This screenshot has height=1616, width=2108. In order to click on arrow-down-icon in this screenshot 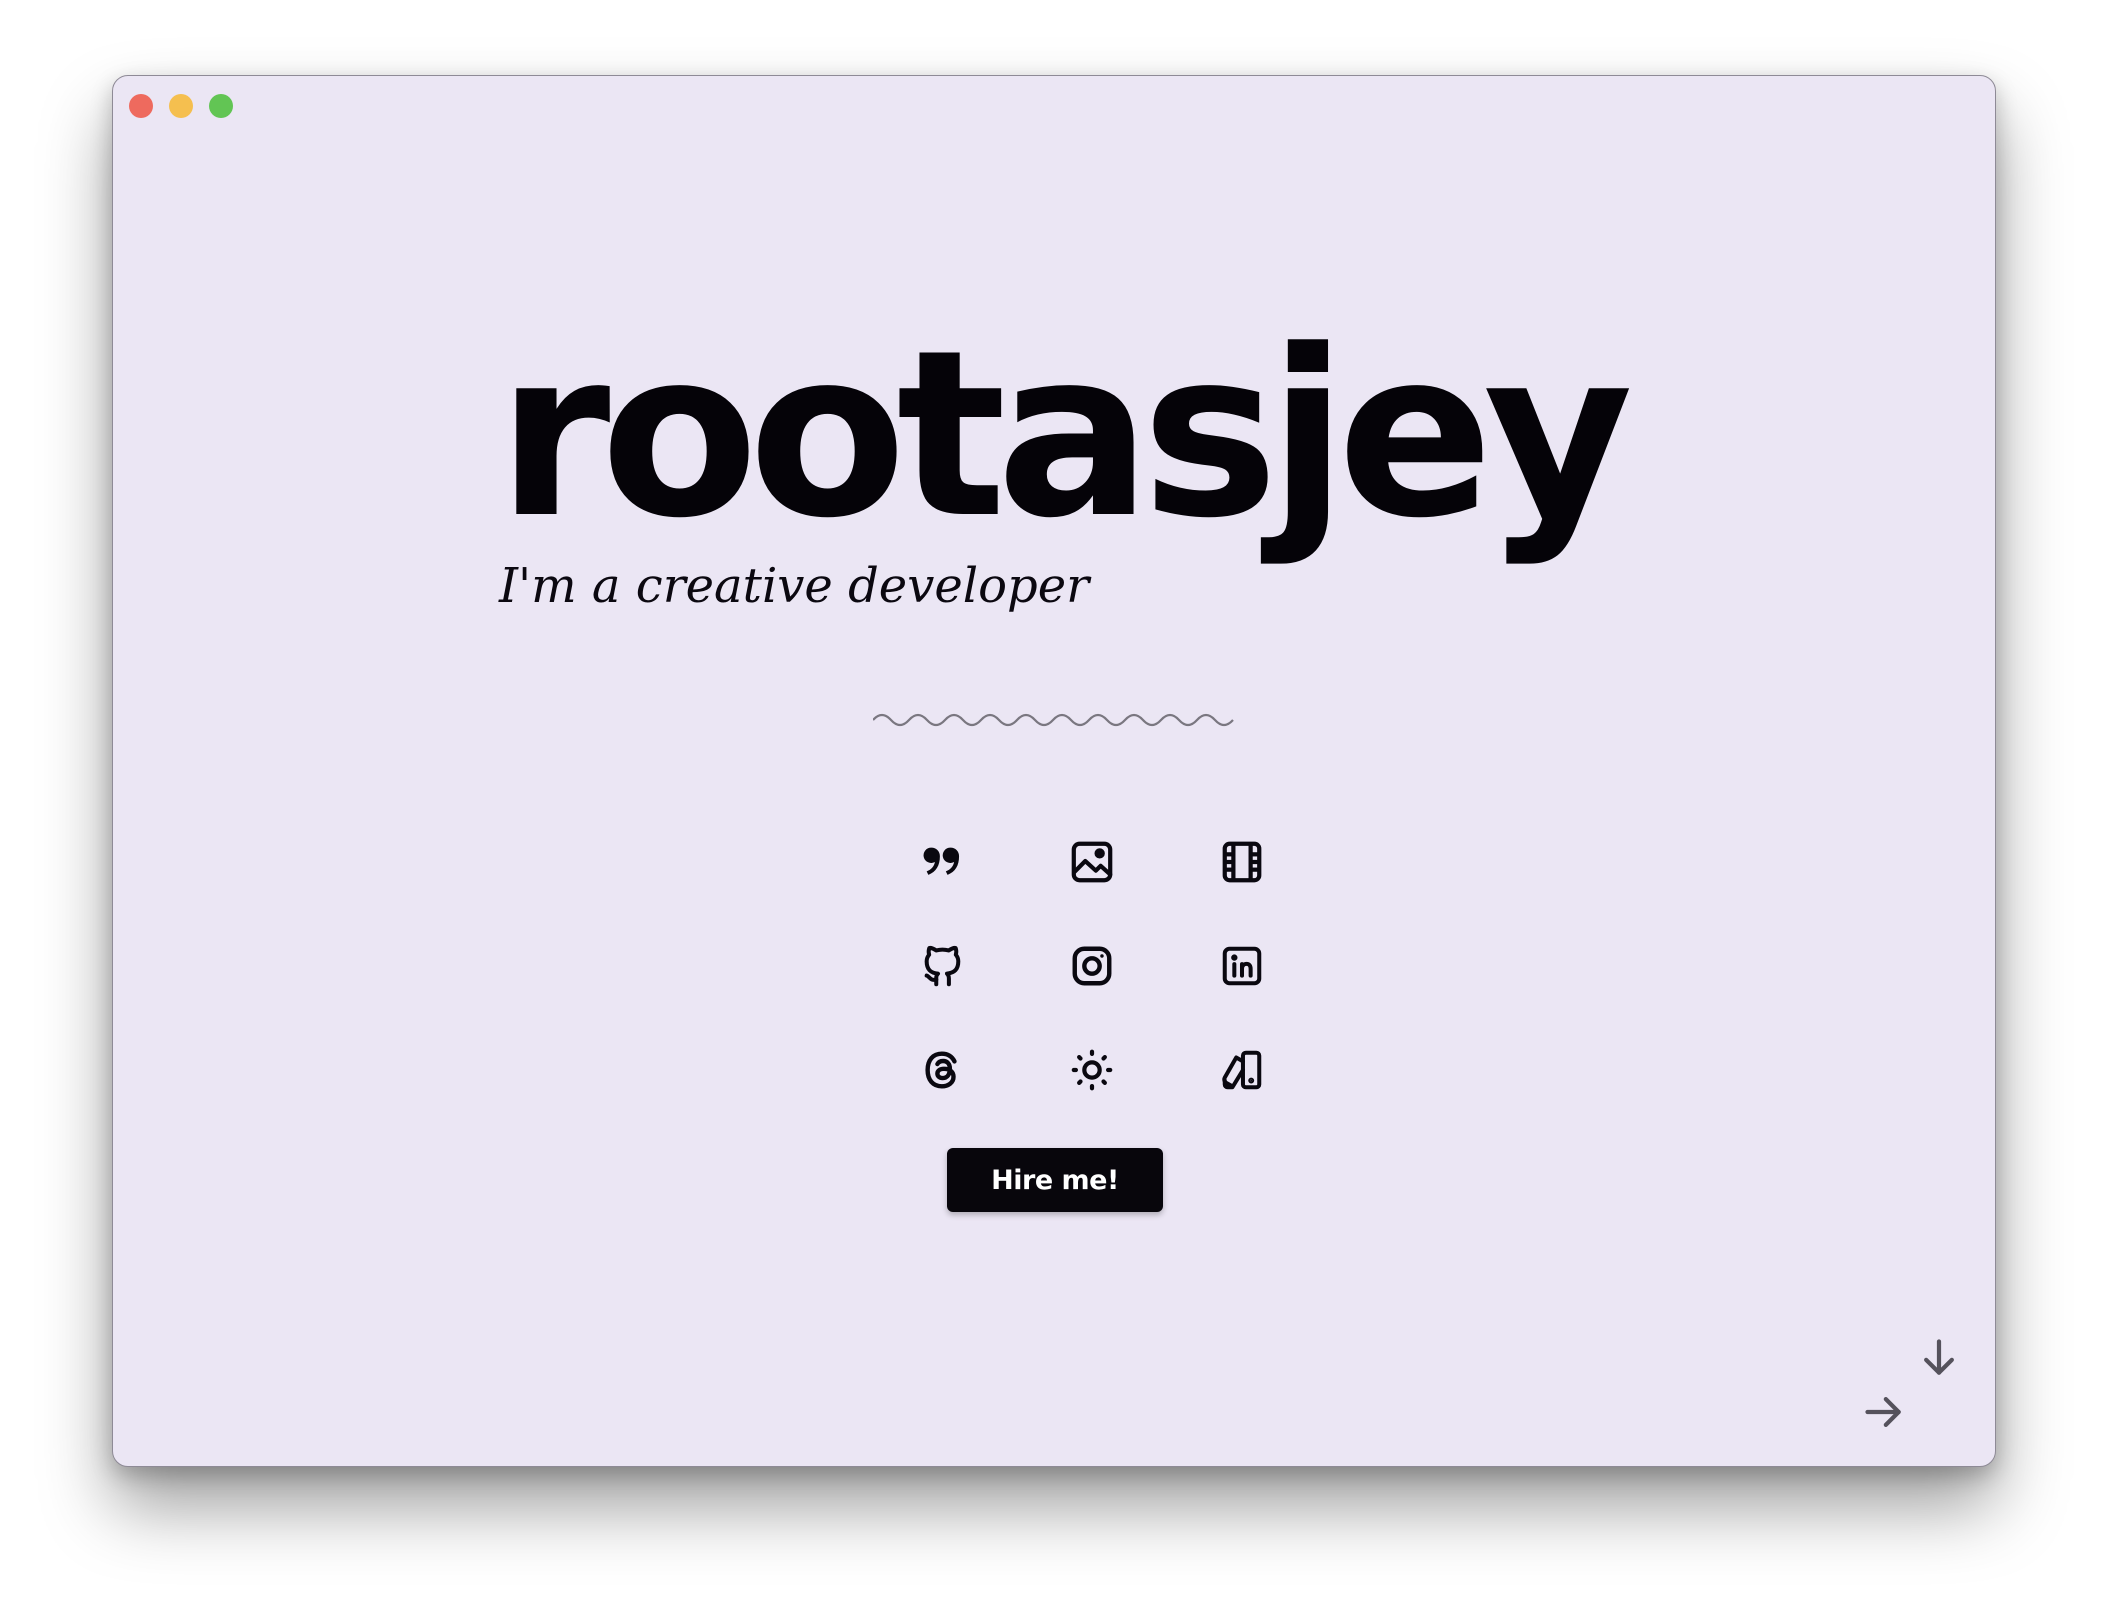, I will do `click(1939, 1358)`.